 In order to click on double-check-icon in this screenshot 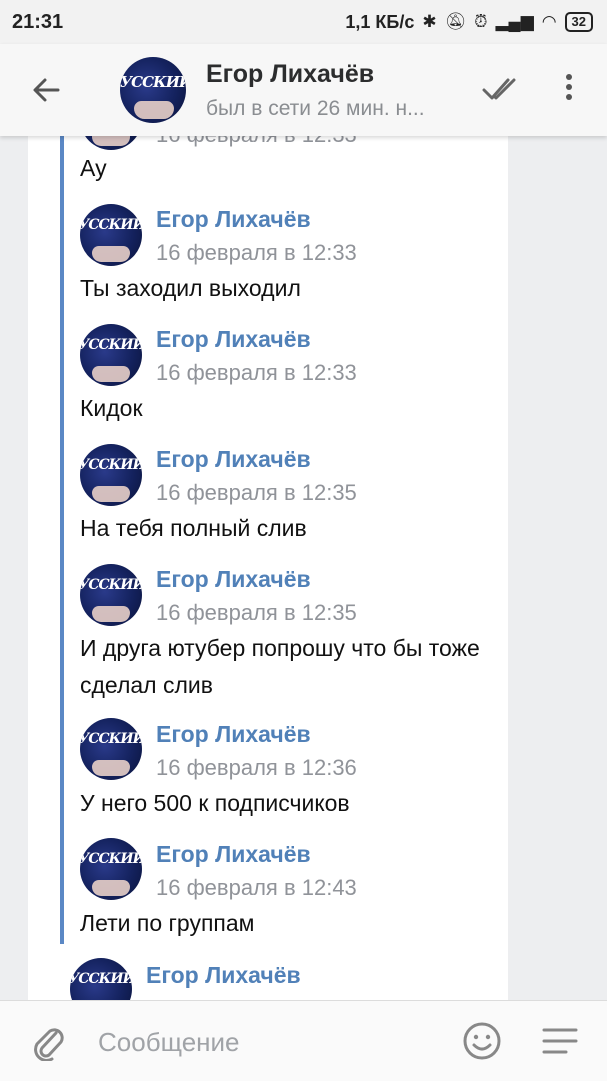, I will do `click(500, 89)`.